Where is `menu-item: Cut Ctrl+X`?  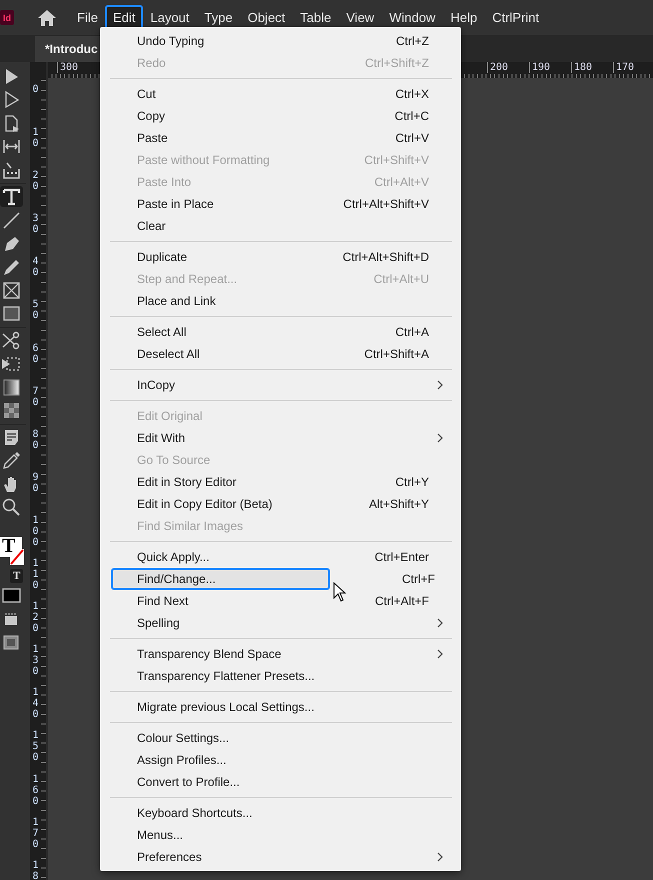 menu-item: Cut Ctrl+X is located at coordinates (277, 94).